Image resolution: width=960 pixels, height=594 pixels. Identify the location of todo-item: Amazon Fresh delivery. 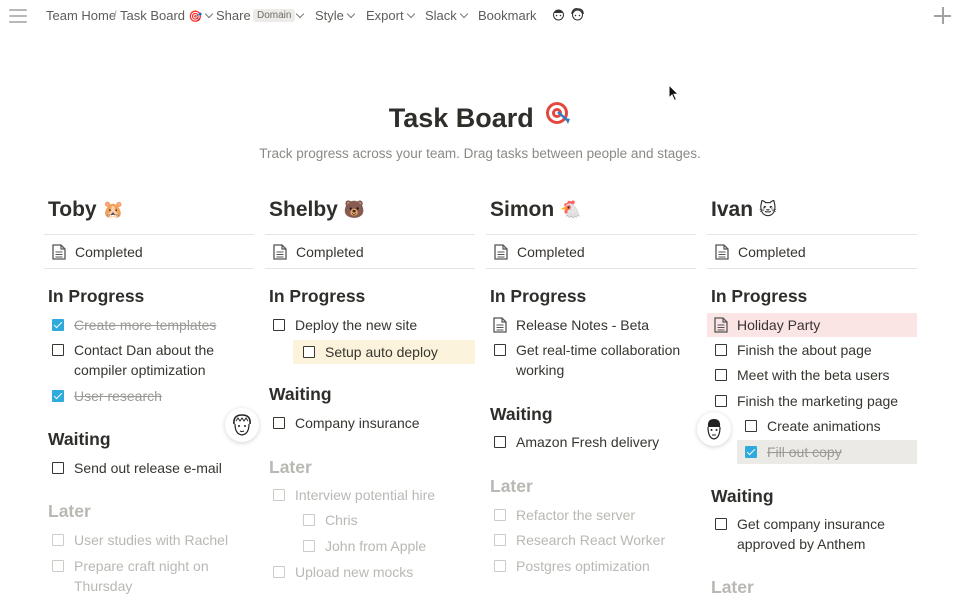
(591, 442).